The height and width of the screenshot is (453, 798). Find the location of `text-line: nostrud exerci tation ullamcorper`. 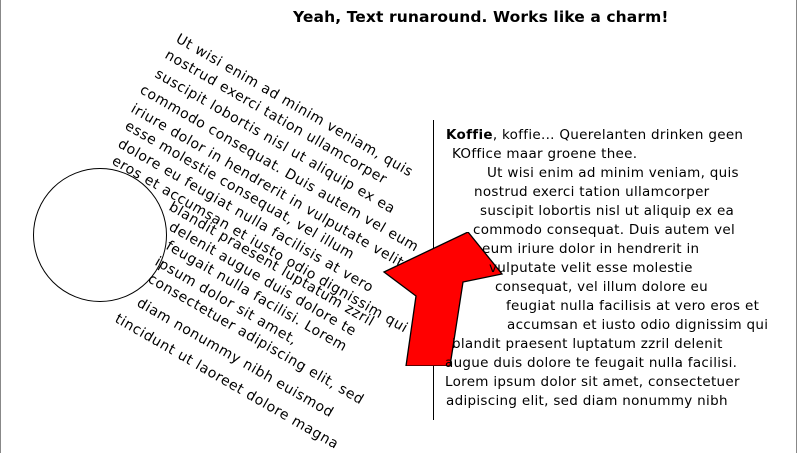

text-line: nostrud exerci tation ullamcorper is located at coordinates (592, 192).